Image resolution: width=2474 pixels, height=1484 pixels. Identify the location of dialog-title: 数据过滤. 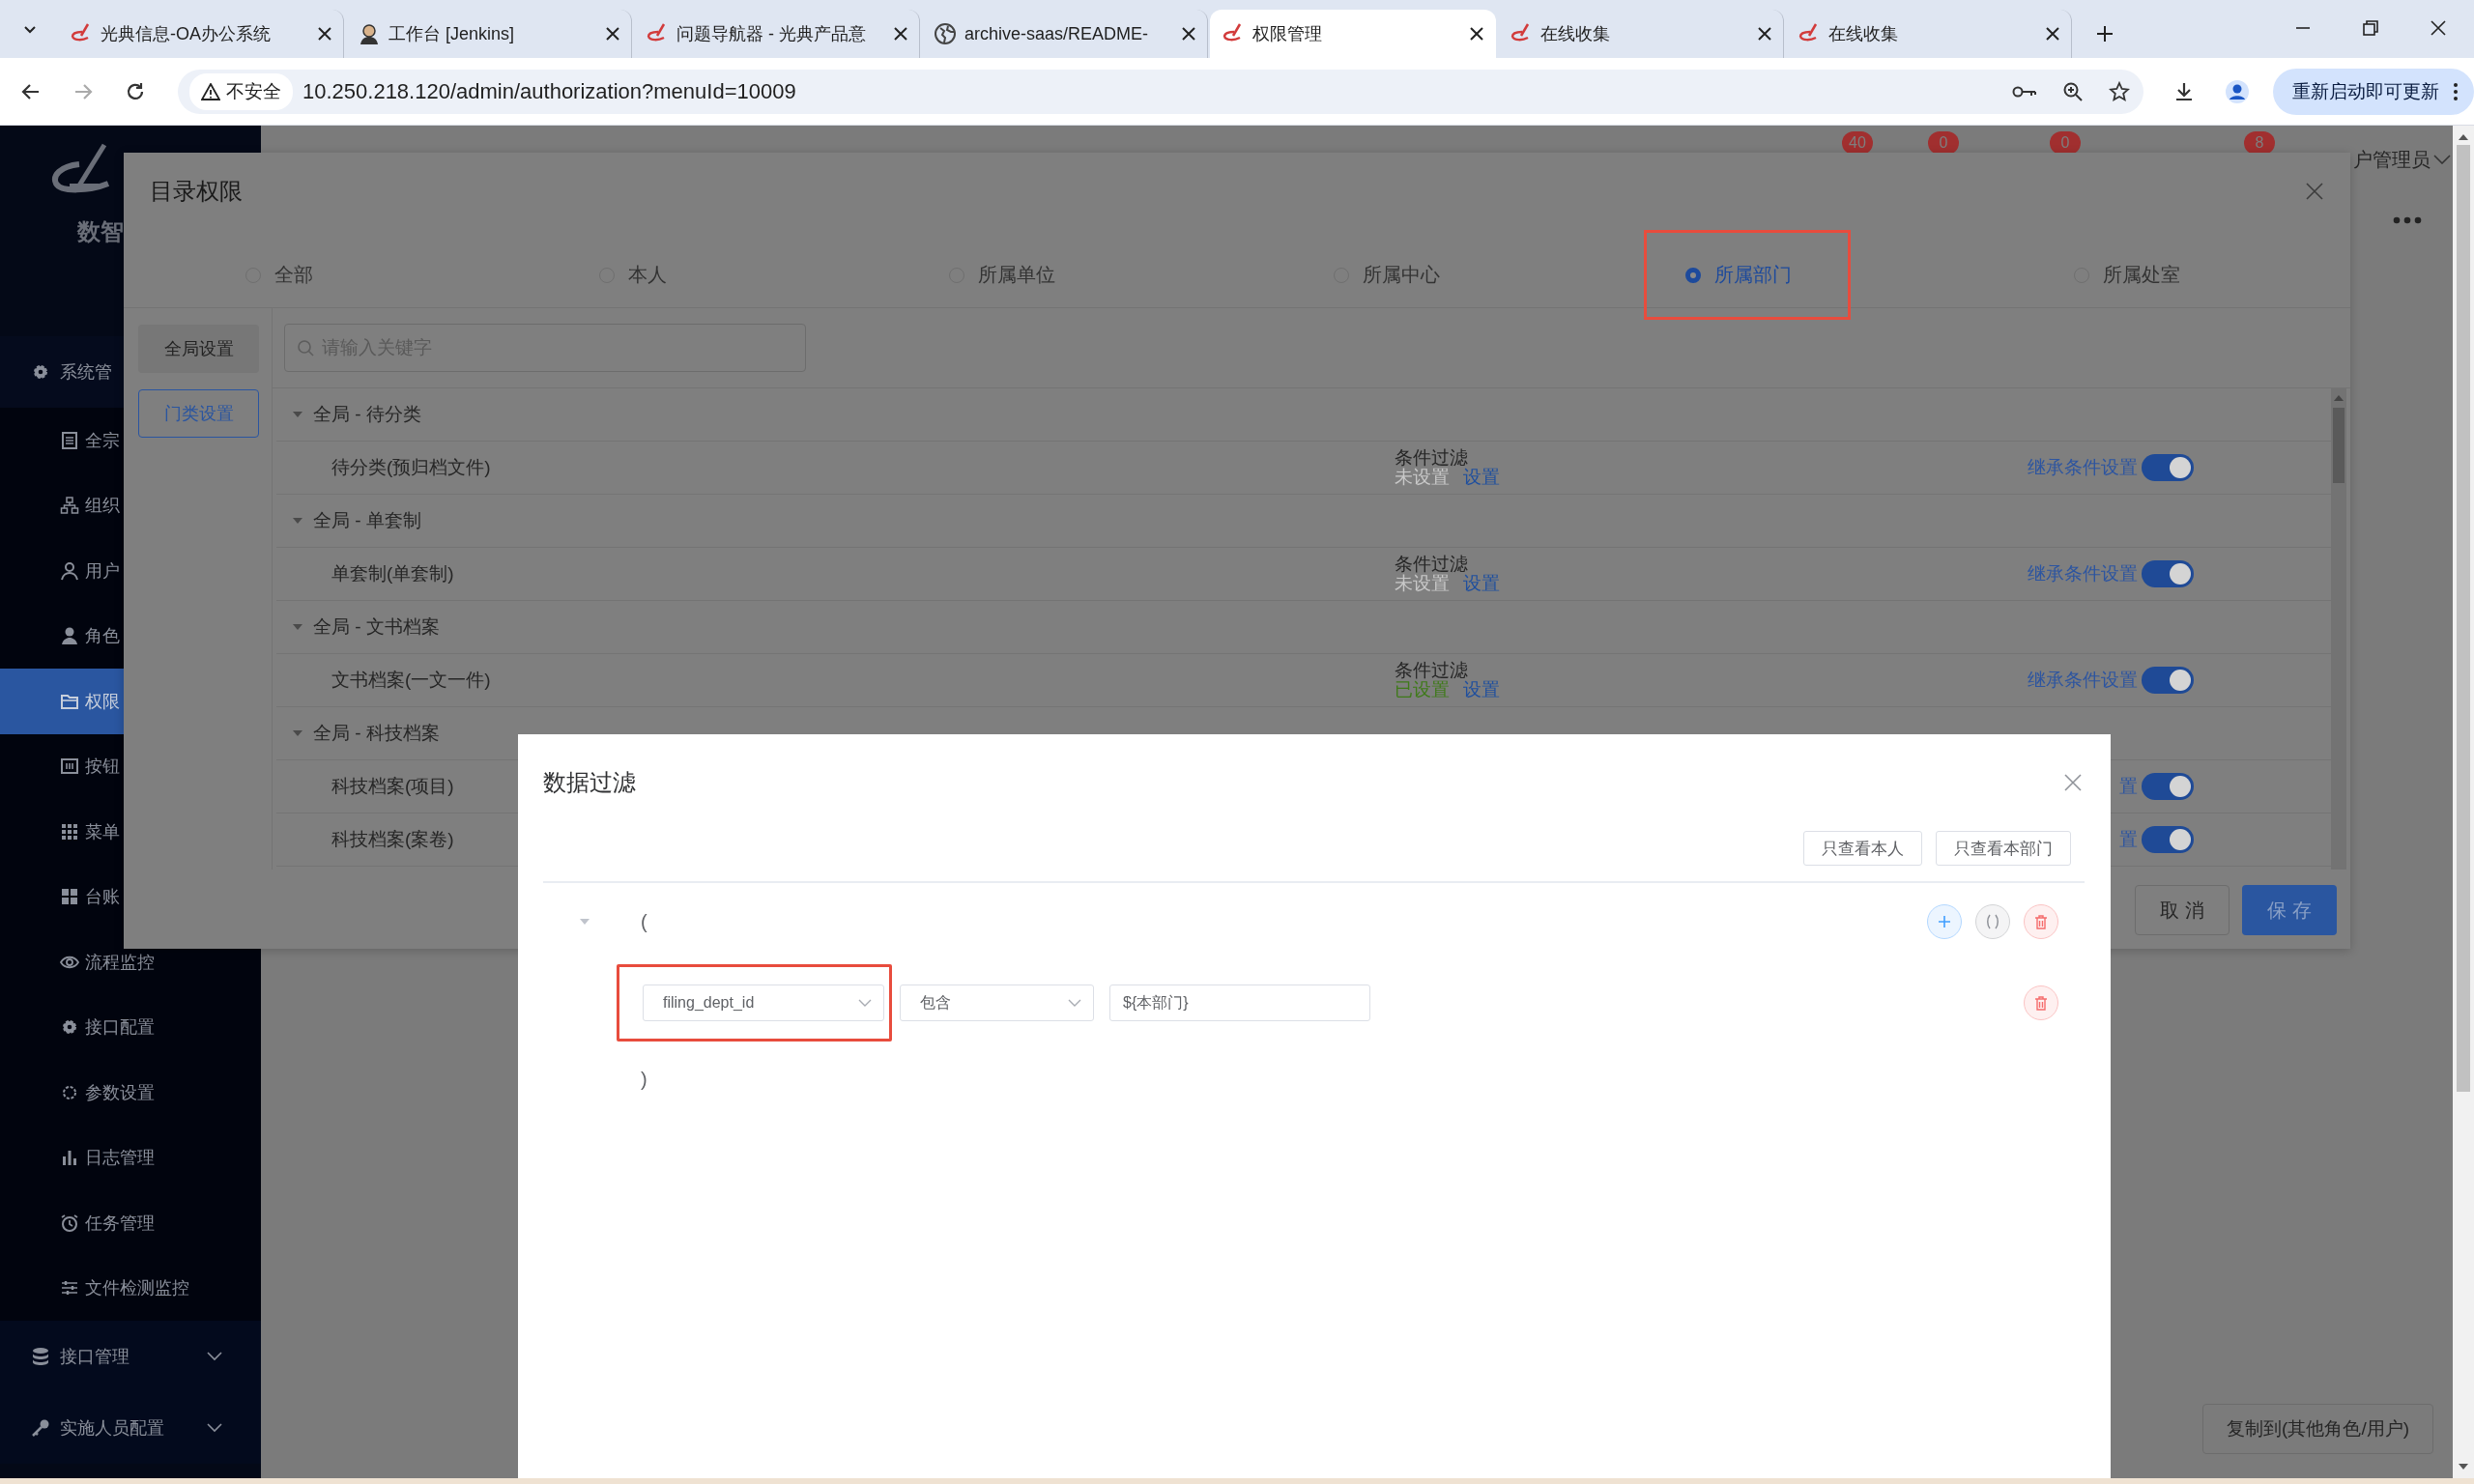
(590, 783).